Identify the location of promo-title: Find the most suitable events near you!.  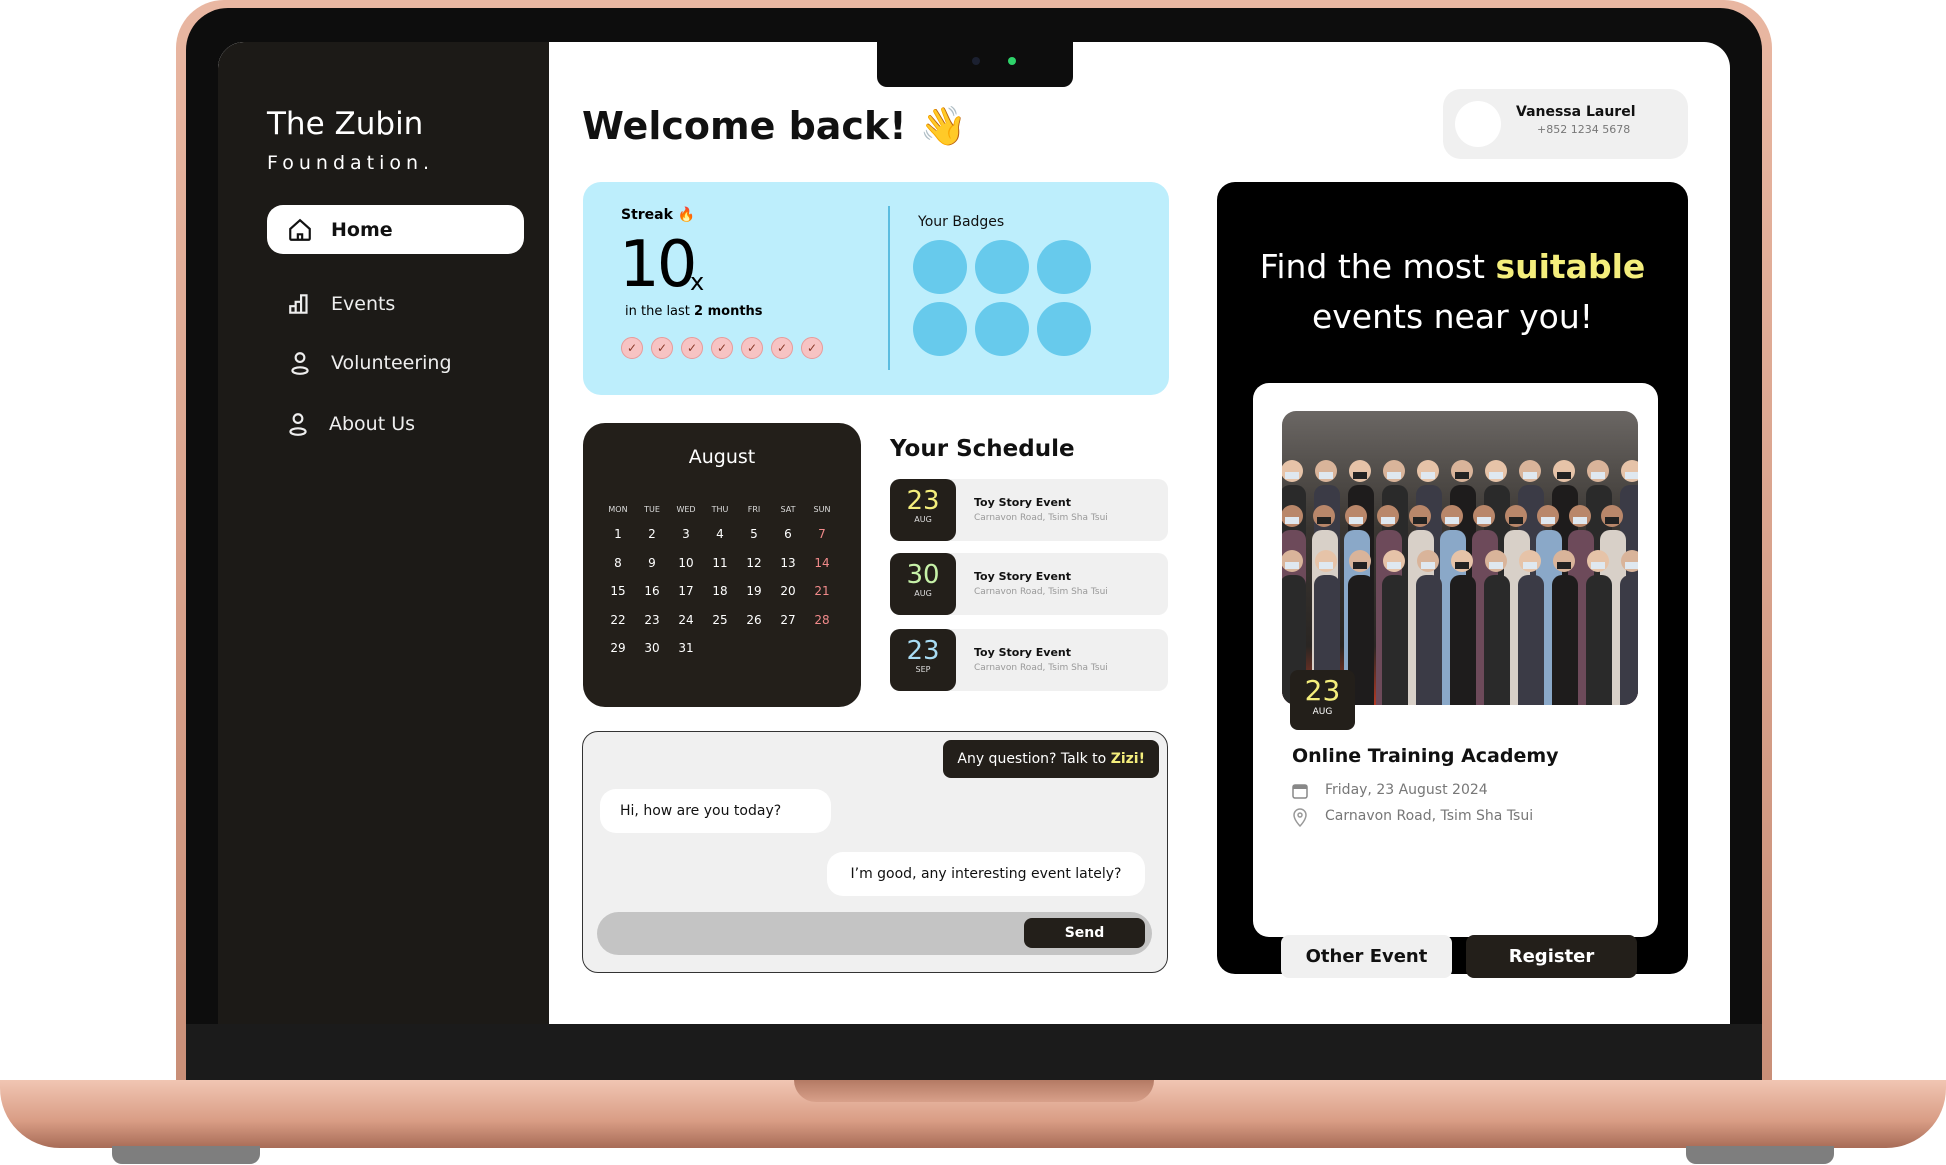
(1452, 292).